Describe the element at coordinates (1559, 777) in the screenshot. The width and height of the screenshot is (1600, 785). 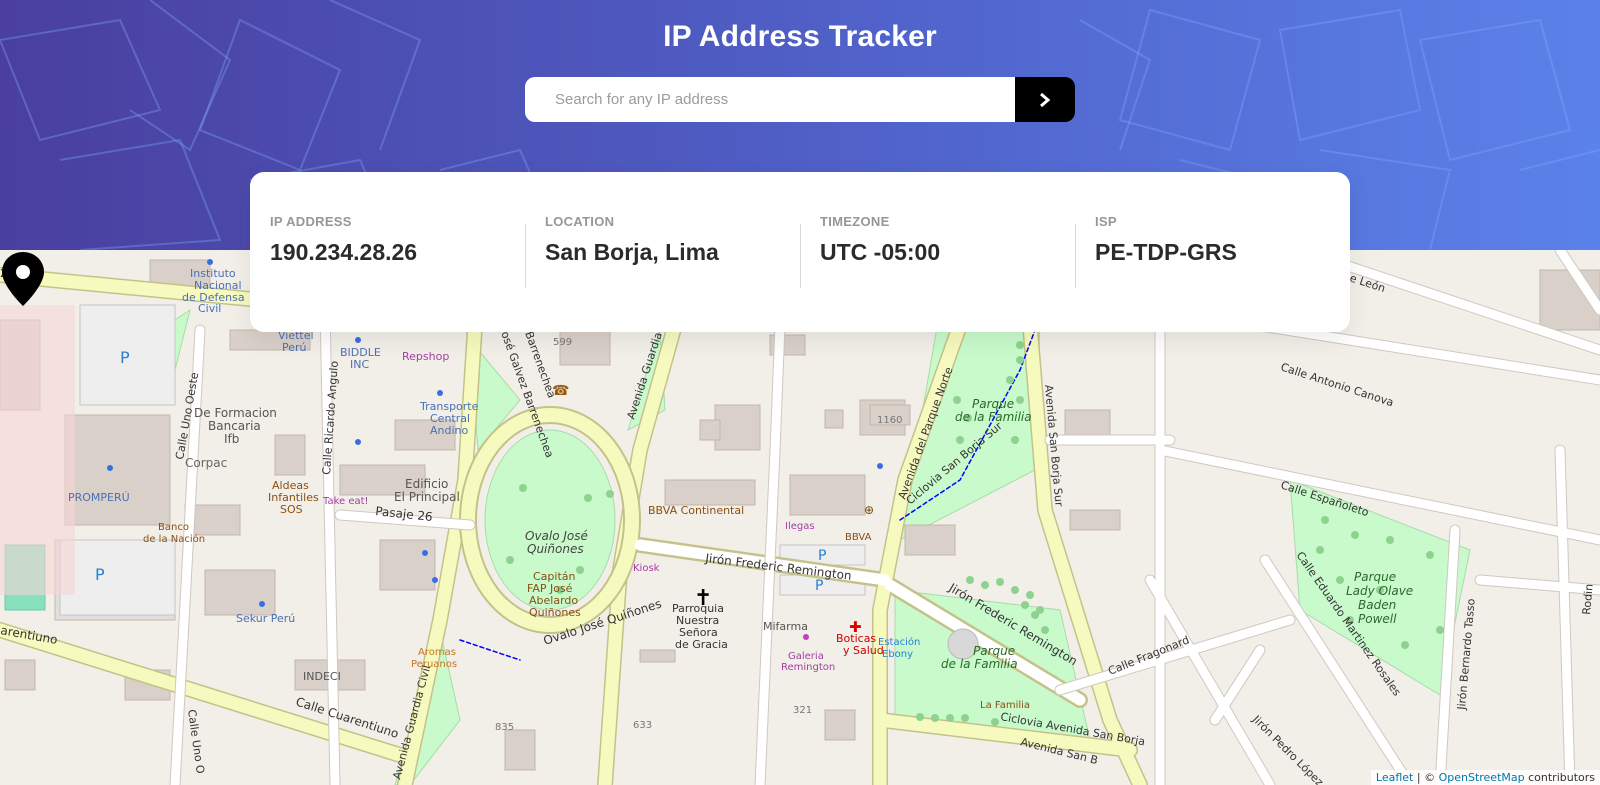
I see `attribution-contributors: contributors` at that location.